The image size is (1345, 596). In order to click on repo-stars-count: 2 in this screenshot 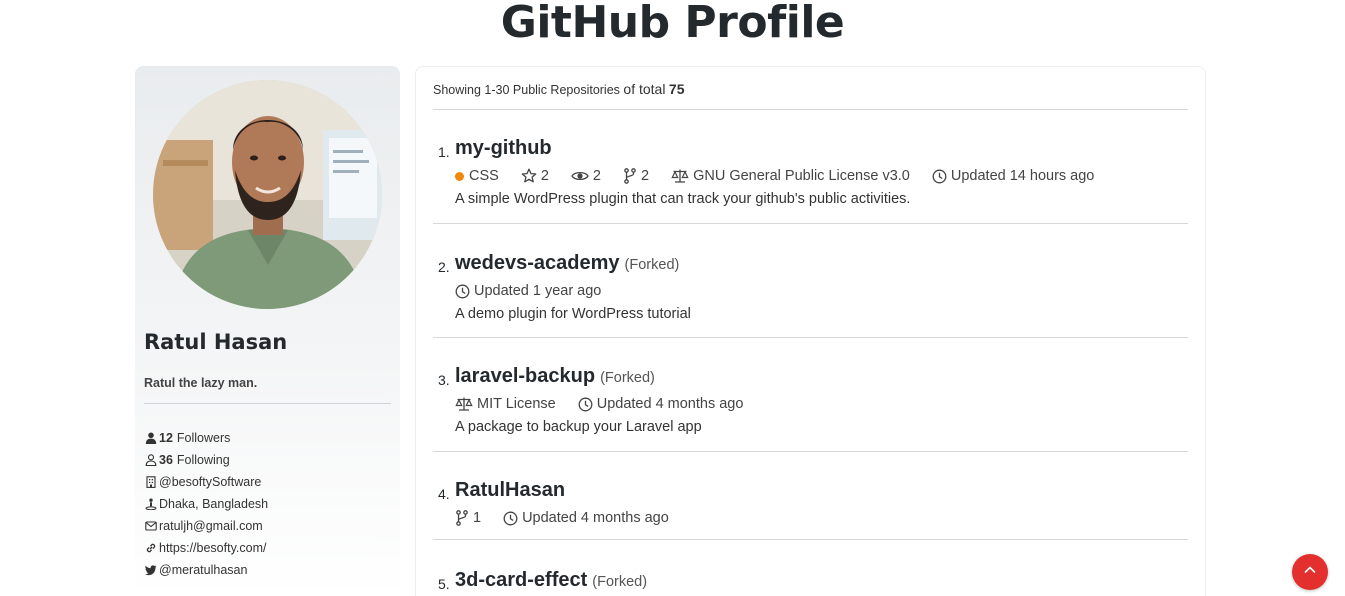, I will do `click(544, 176)`.